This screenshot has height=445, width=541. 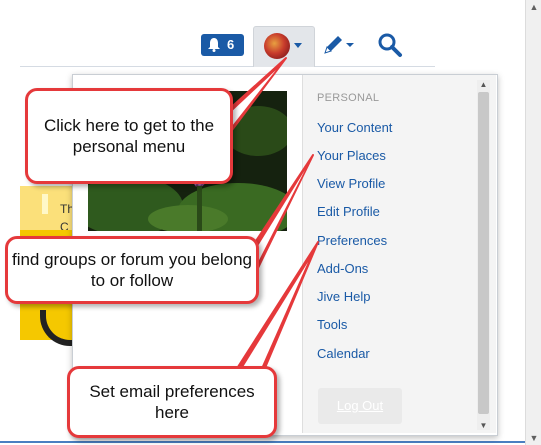 What do you see at coordinates (360, 406) in the screenshot?
I see `logout-button: Log Out` at bounding box center [360, 406].